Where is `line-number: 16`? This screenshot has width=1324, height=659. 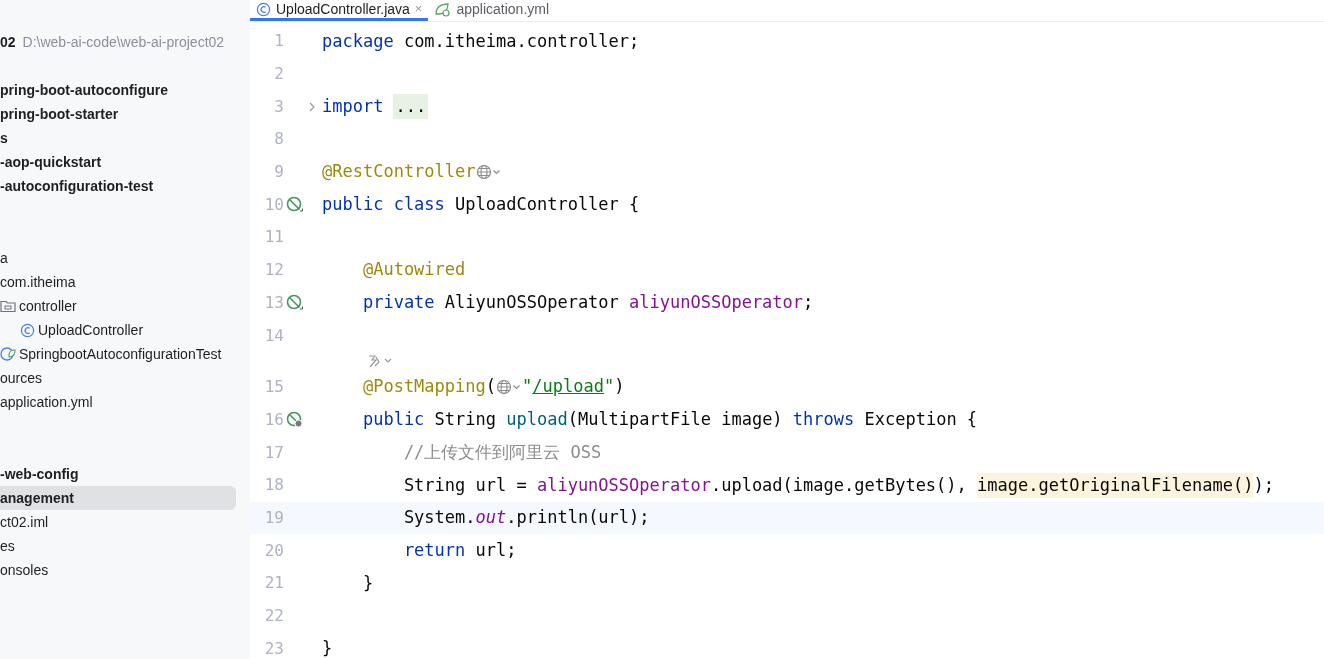
line-number: 16 is located at coordinates (273, 419).